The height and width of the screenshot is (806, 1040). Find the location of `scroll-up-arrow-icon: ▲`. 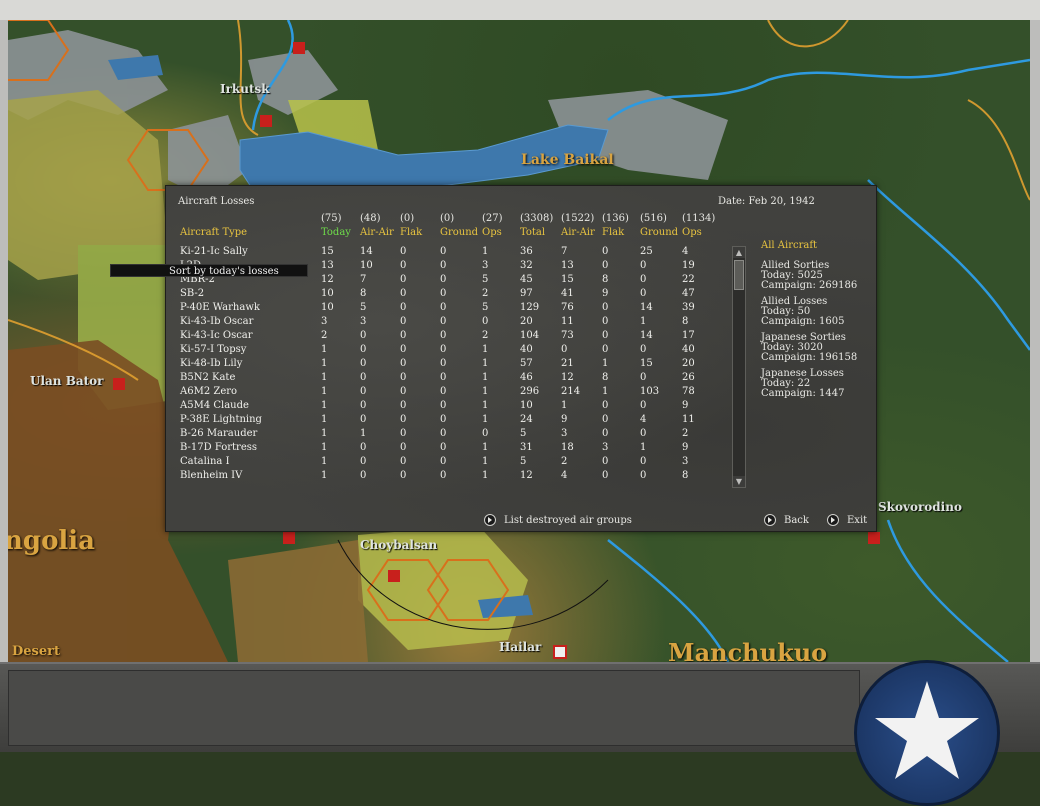

scroll-up-arrow-icon: ▲ is located at coordinates (739, 252).